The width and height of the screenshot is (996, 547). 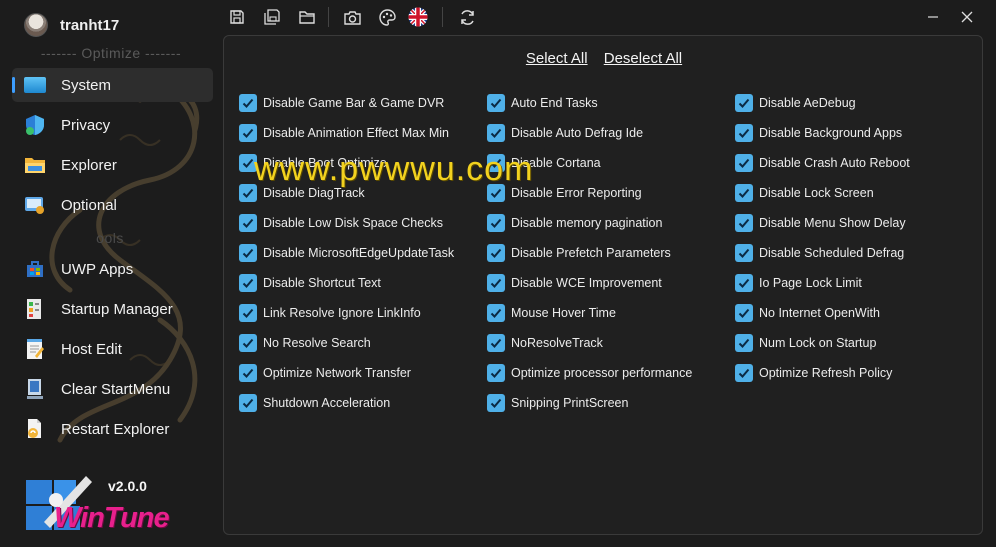 I want to click on sidebar-item-system: System, so click(x=112, y=85).